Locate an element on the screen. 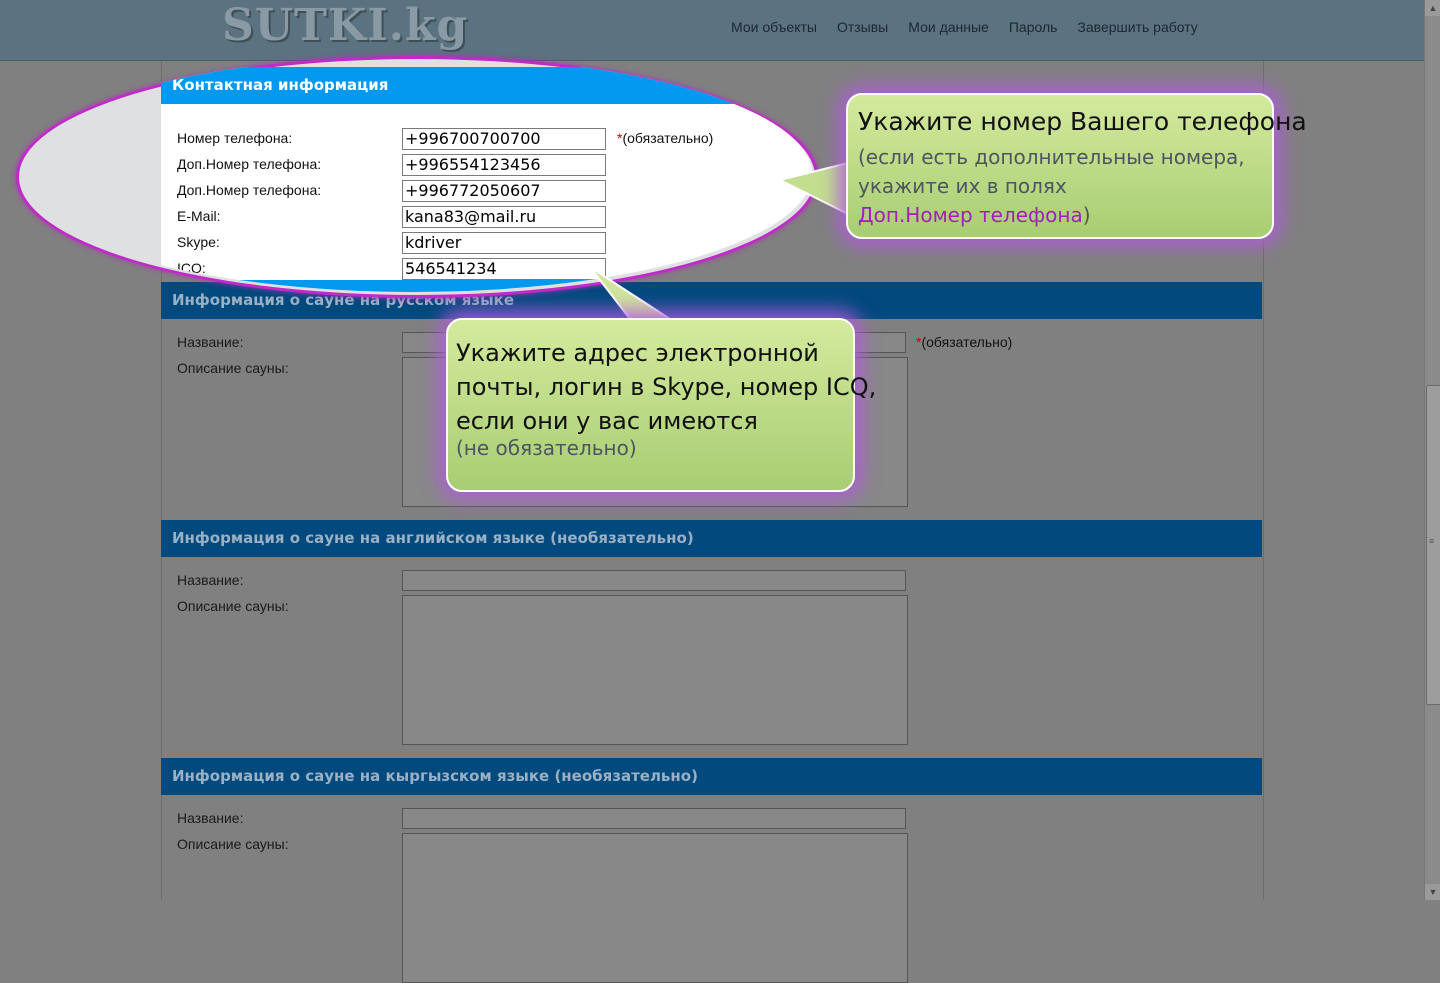 The width and height of the screenshot is (1440, 983). scroll-thumb: ≡ is located at coordinates (1433, 545).